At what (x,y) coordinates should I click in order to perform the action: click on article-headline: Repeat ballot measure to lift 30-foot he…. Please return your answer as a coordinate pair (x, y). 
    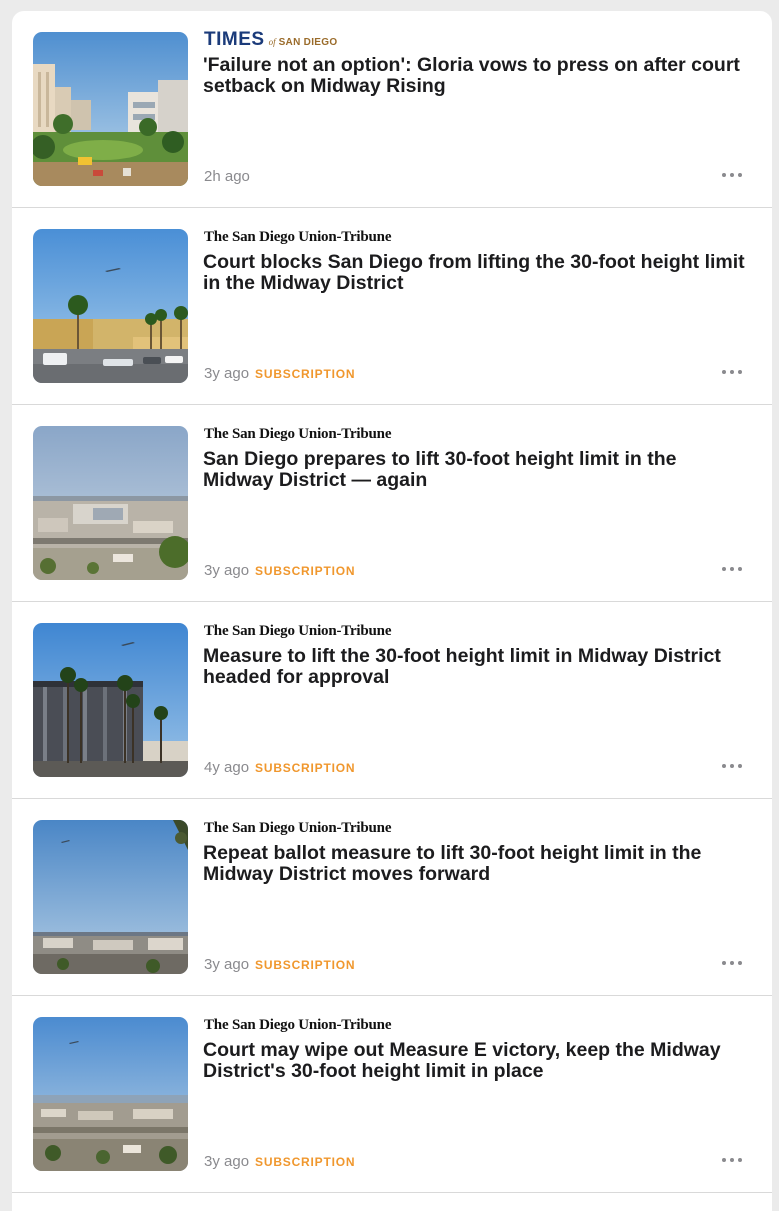
    Looking at the image, I should click on (475, 864).